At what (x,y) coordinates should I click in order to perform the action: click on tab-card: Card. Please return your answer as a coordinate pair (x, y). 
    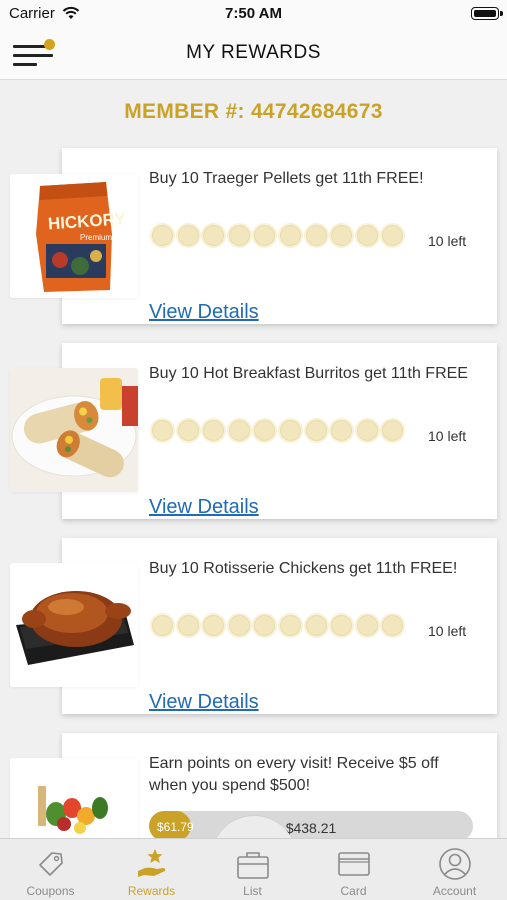
    Looking at the image, I should click on (353, 869).